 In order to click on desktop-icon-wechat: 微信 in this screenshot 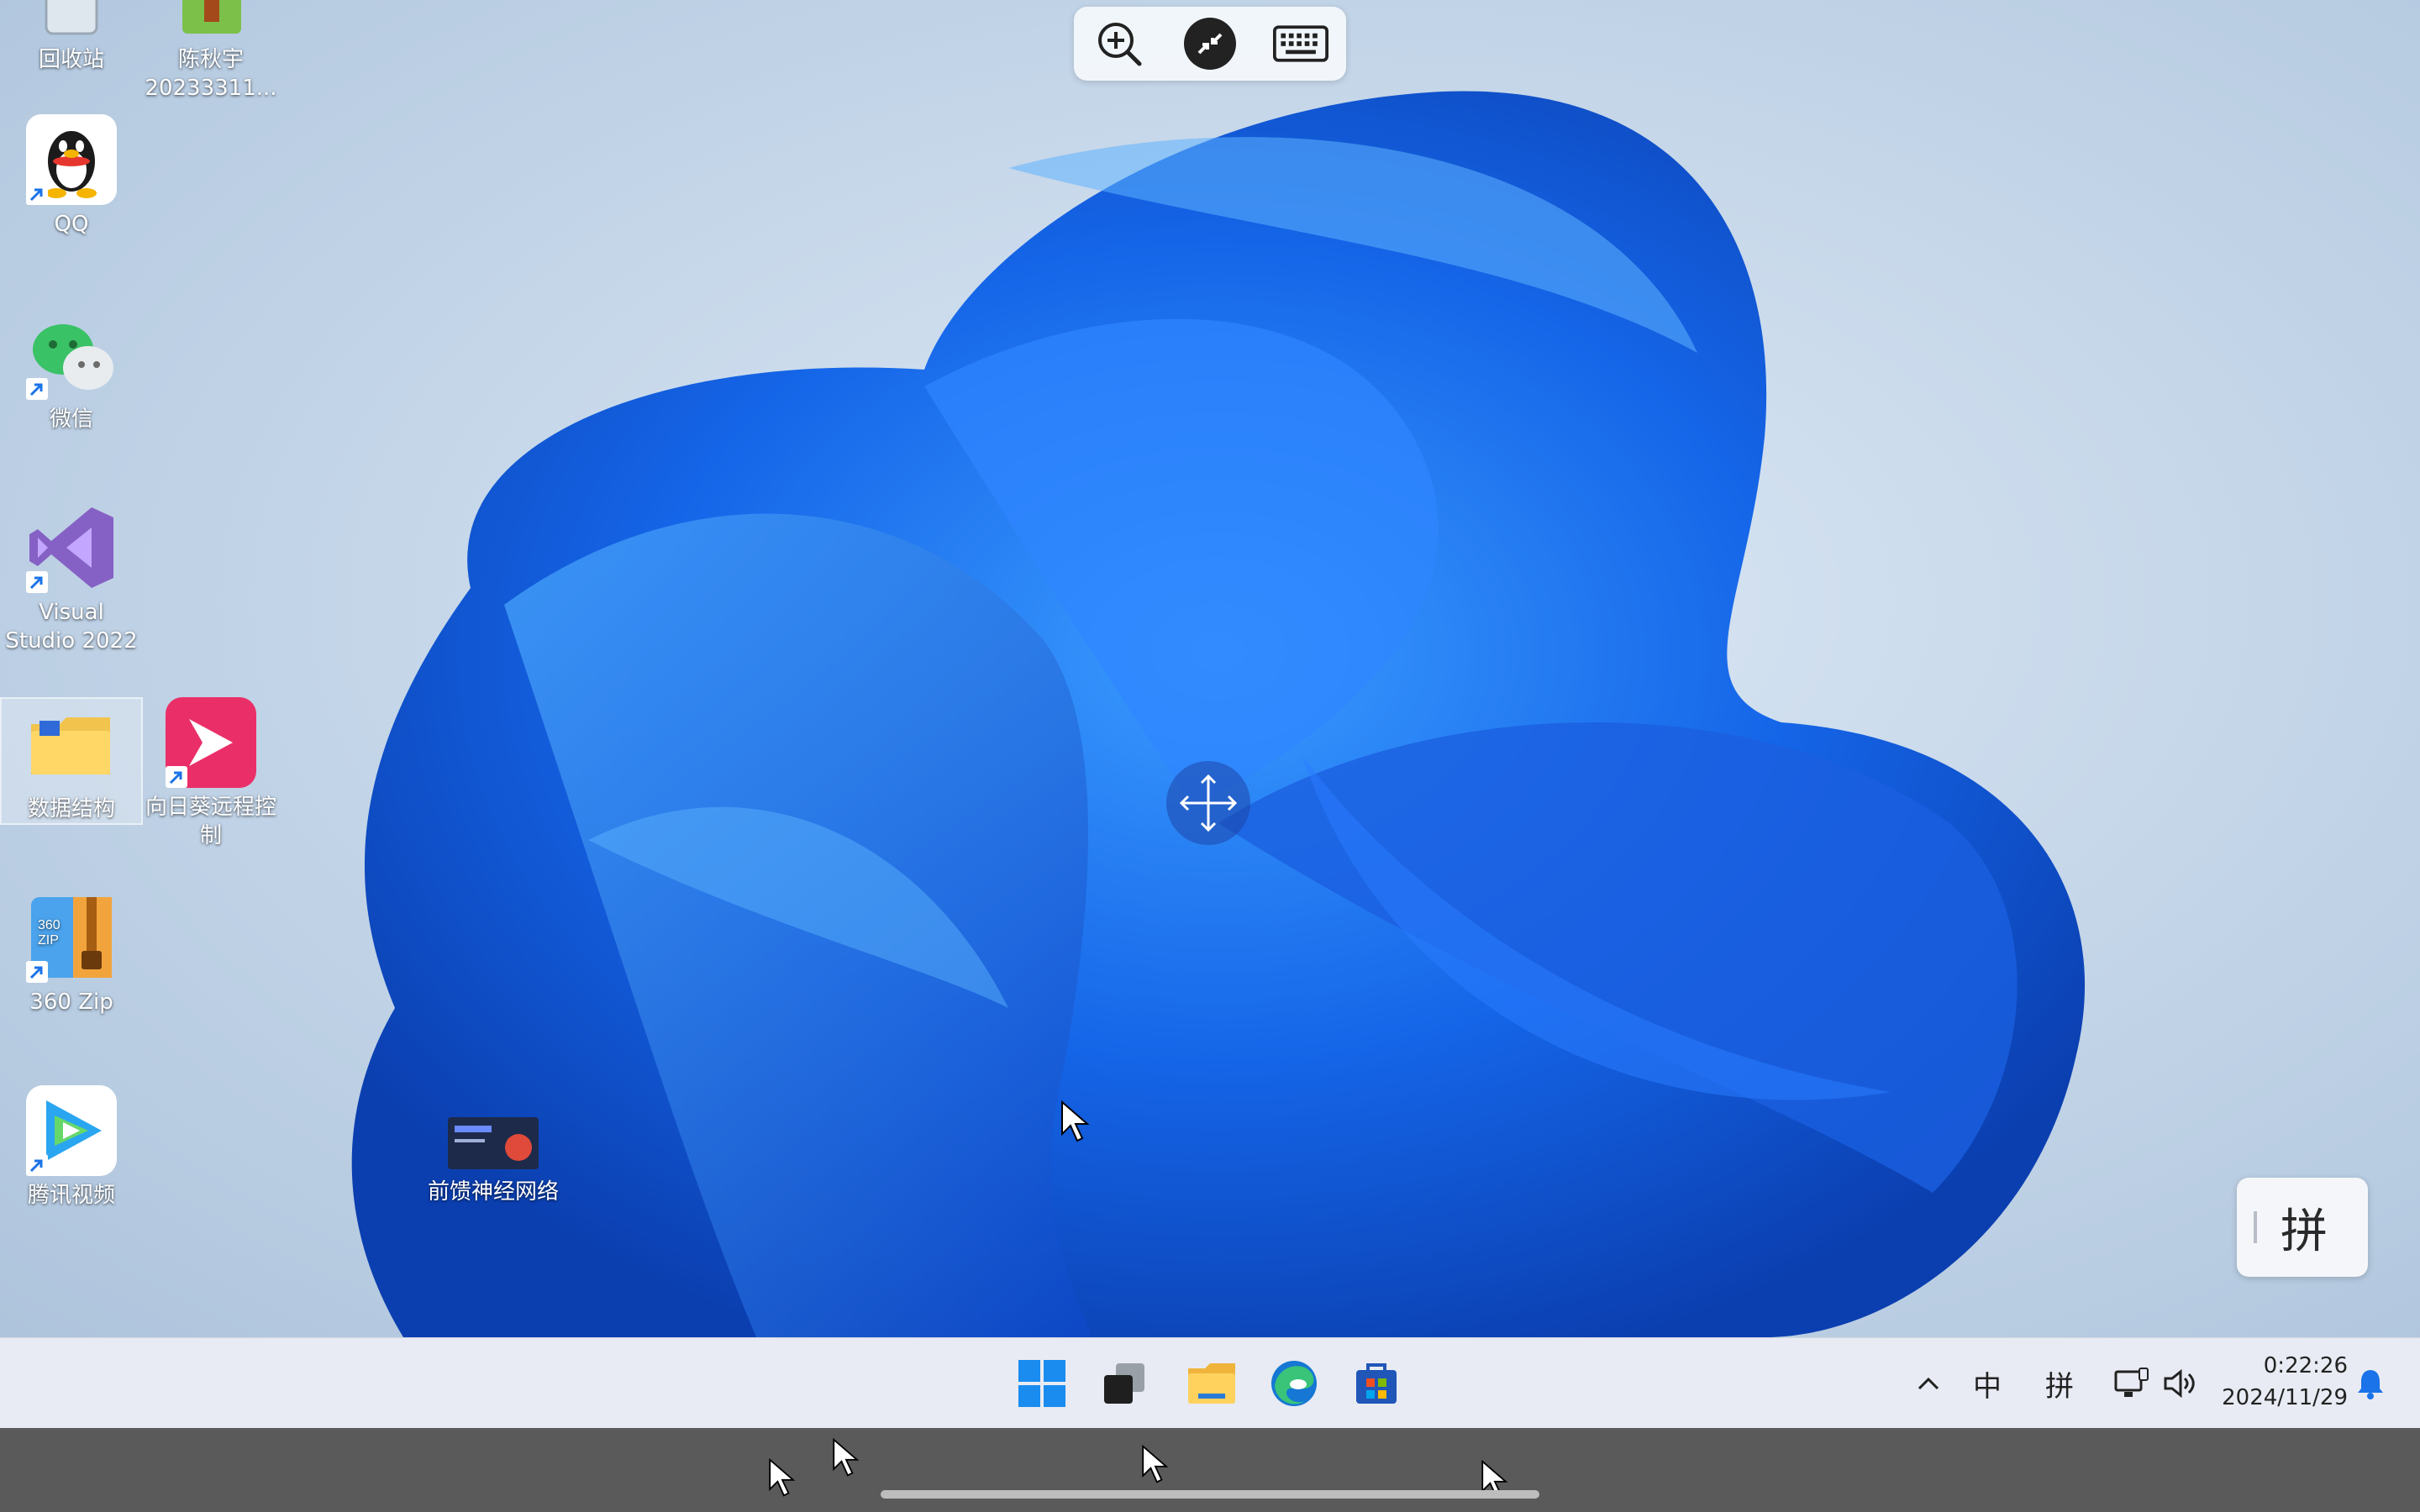, I will do `click(71, 371)`.